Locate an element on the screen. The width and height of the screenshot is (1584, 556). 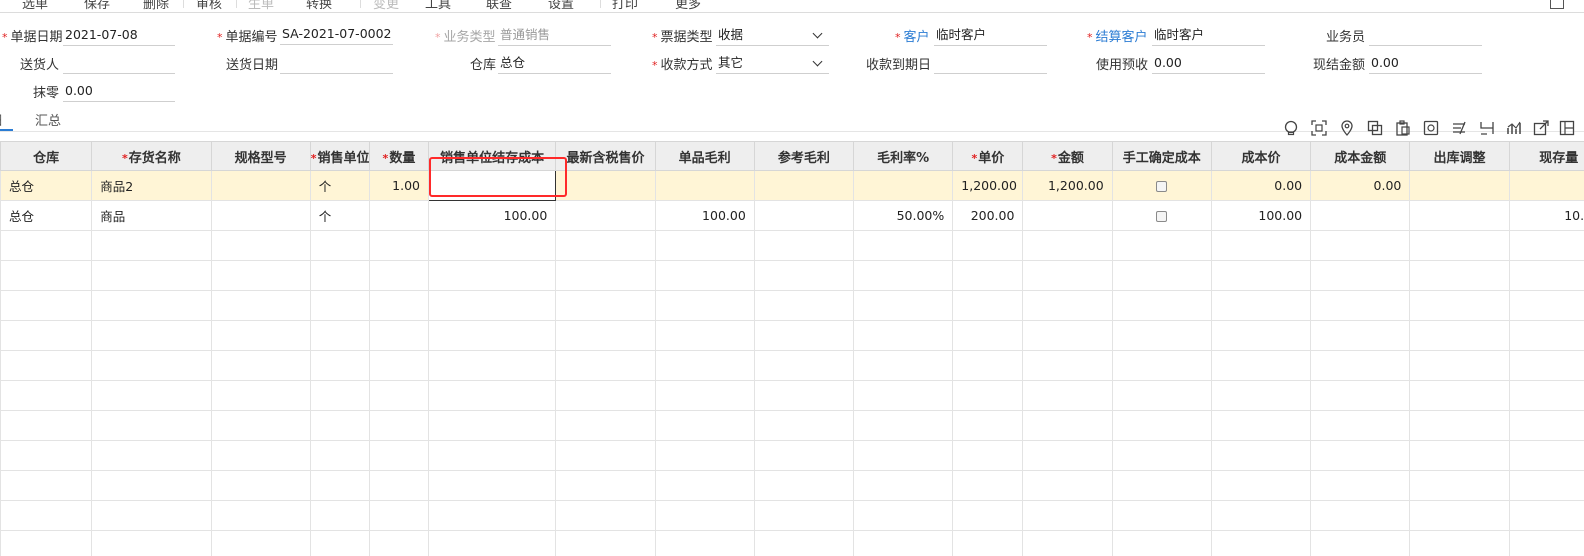
column-header: 规格型号 is located at coordinates (260, 156).